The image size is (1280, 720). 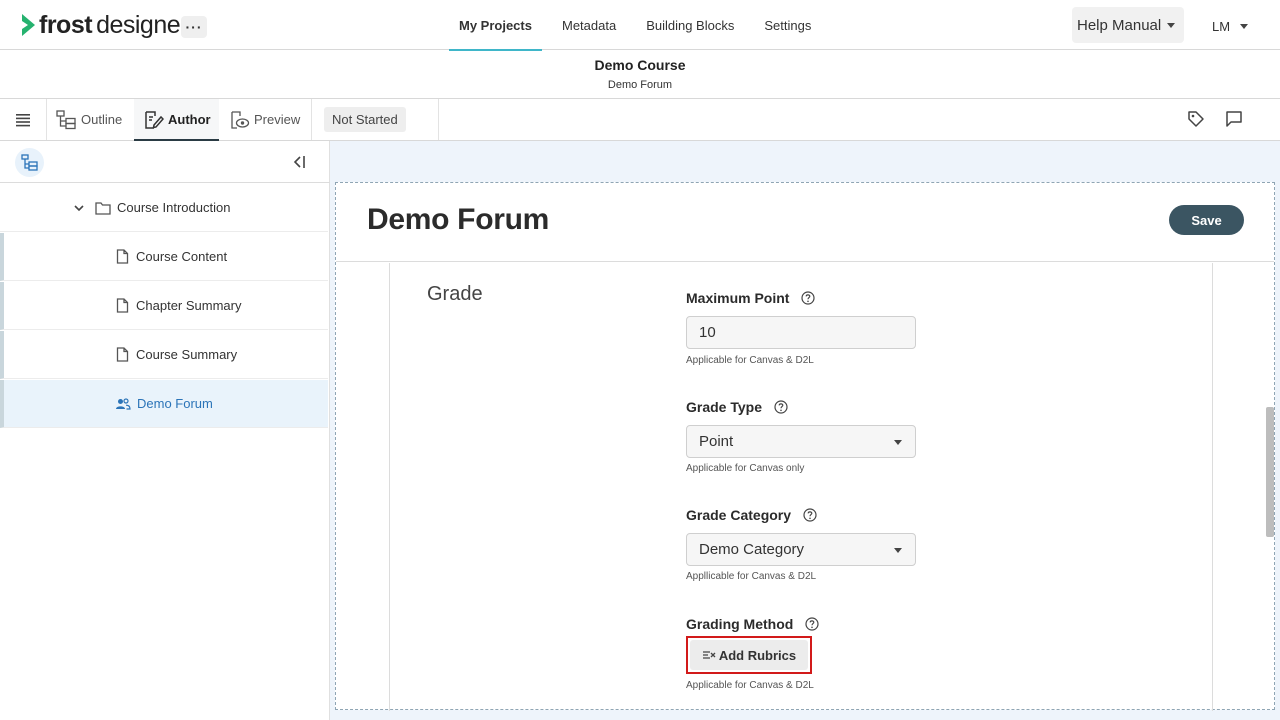 I want to click on field-label-text: Maximum Point, so click(x=738, y=298).